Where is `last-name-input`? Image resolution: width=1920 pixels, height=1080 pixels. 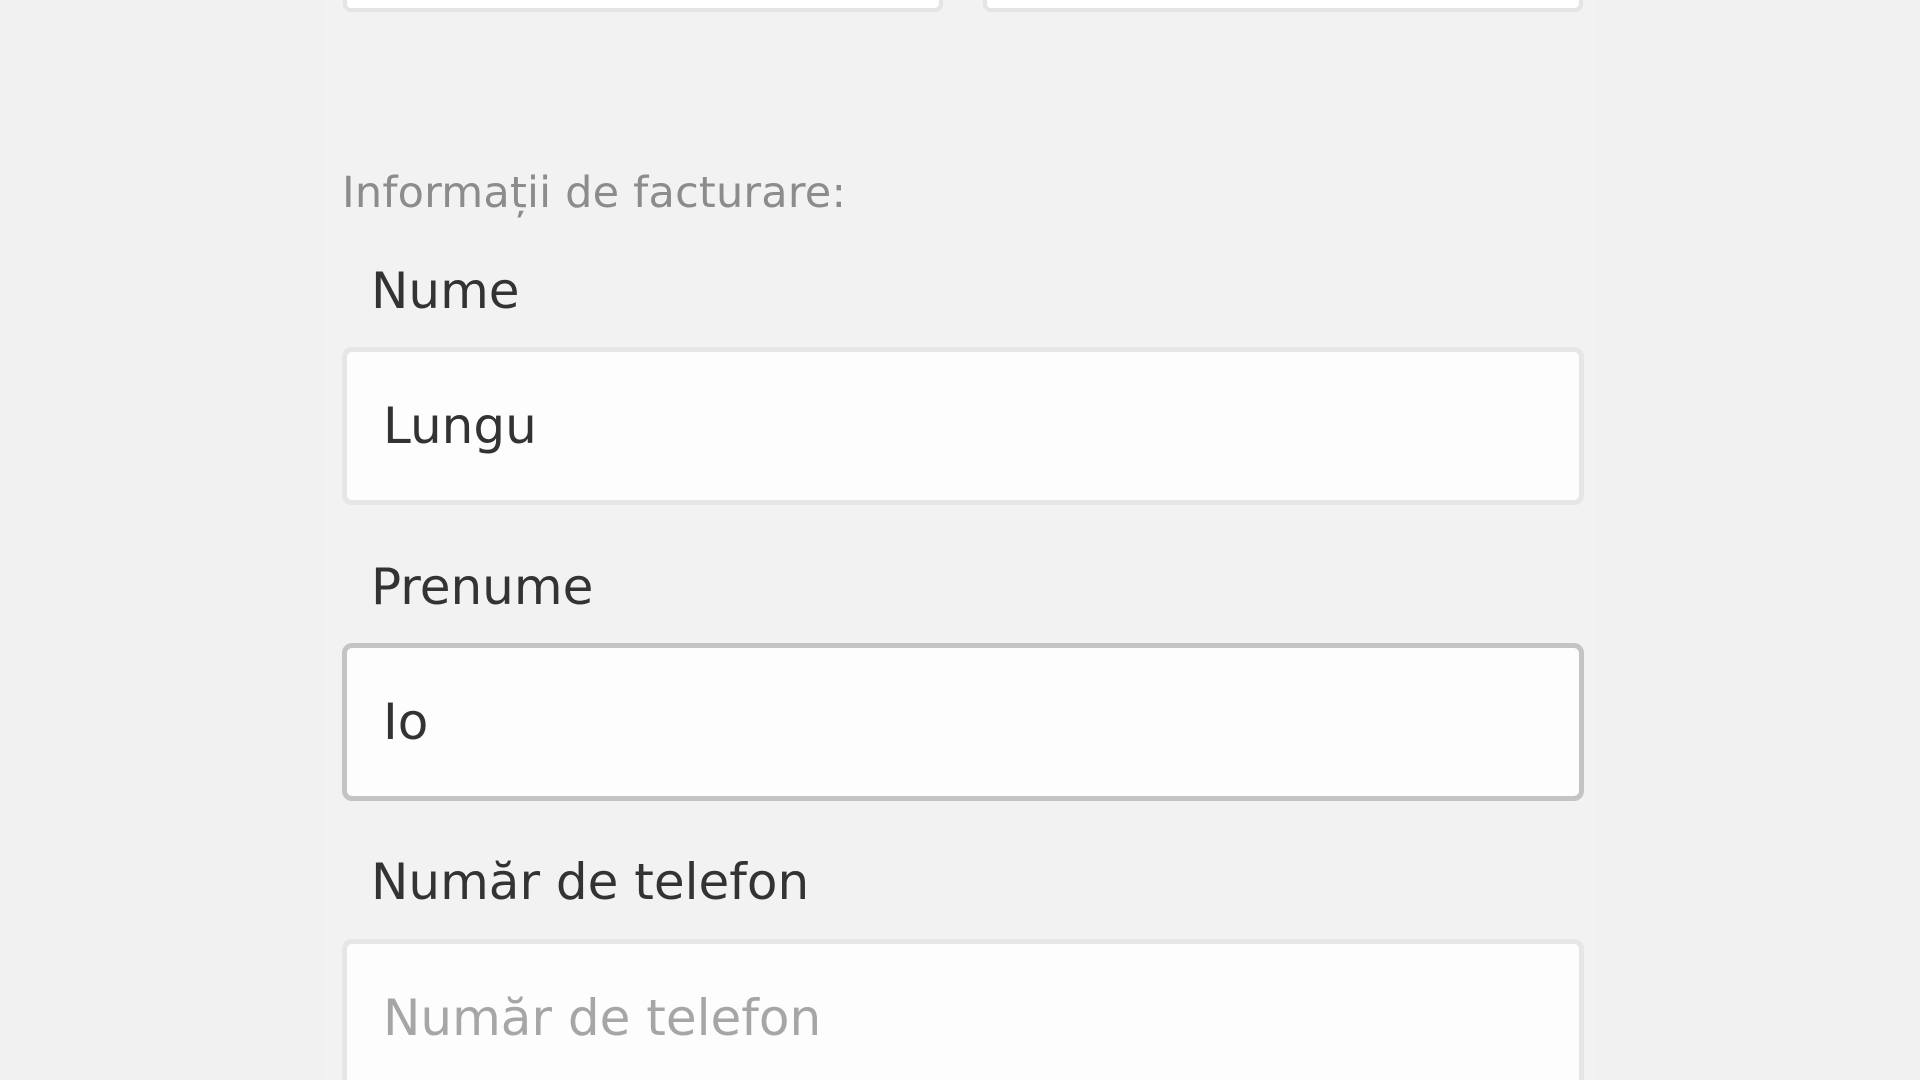
last-name-input is located at coordinates (963, 426).